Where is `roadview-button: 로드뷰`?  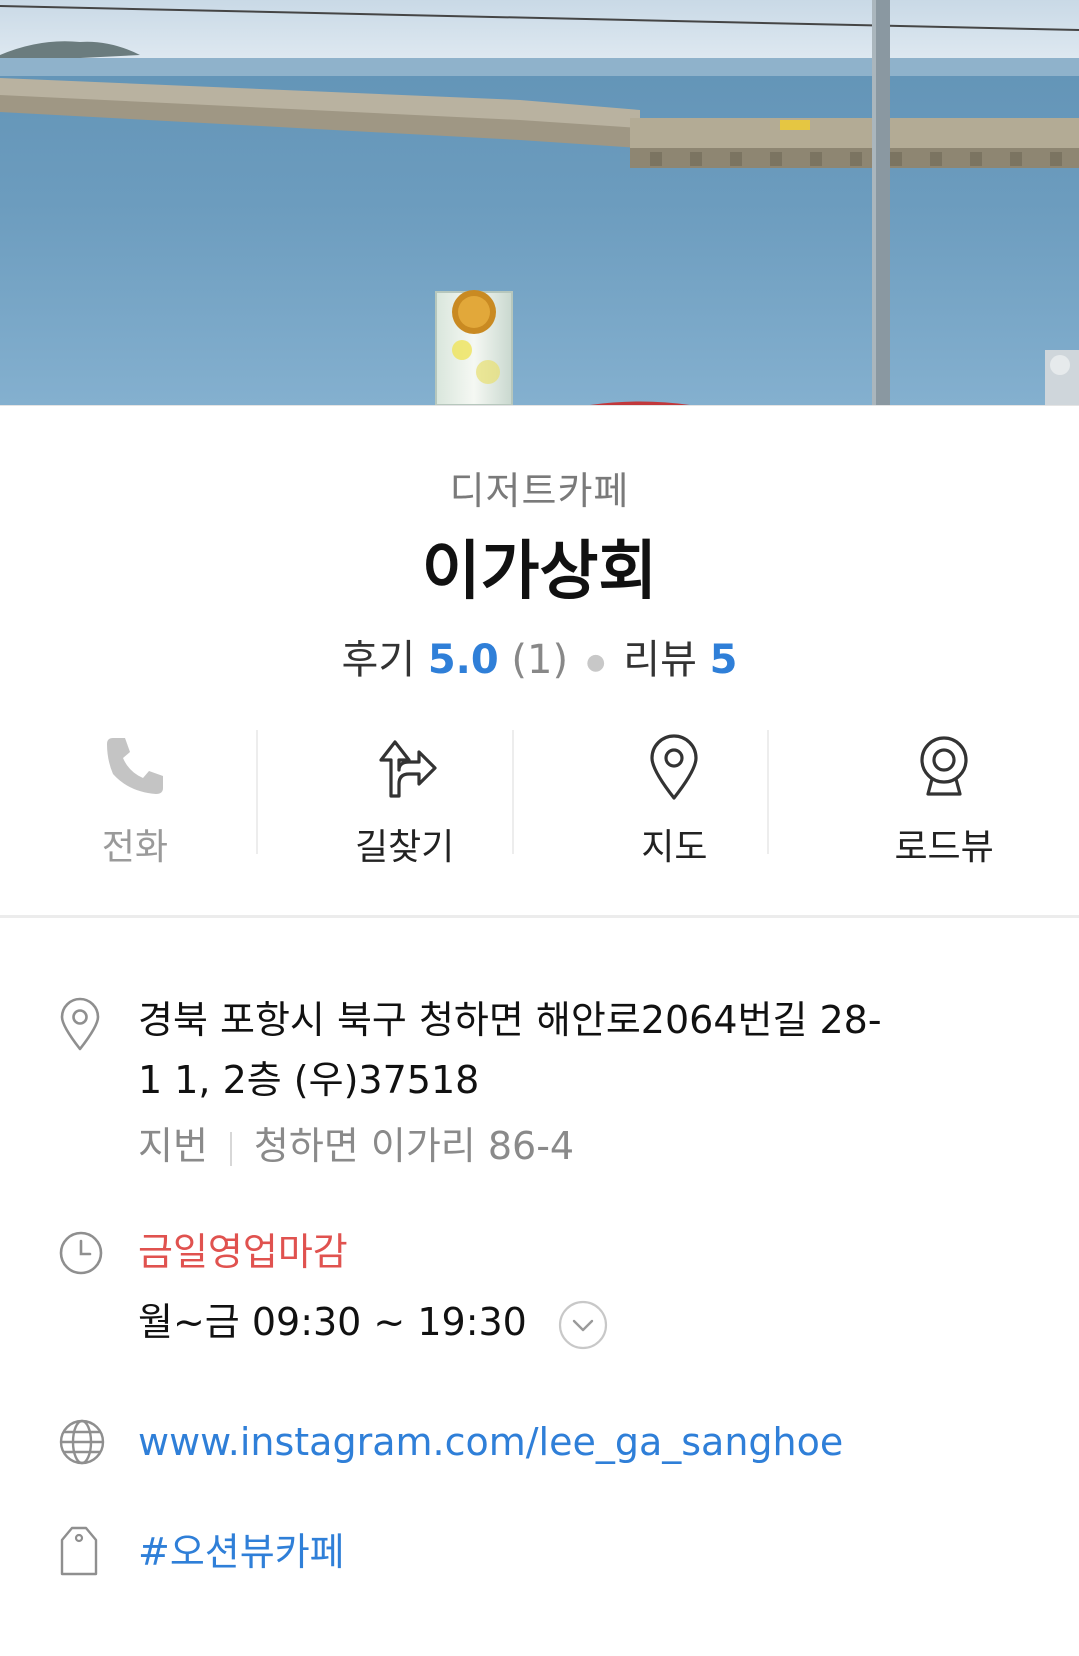
roadview-button: 로드뷰 is located at coordinates (944, 799).